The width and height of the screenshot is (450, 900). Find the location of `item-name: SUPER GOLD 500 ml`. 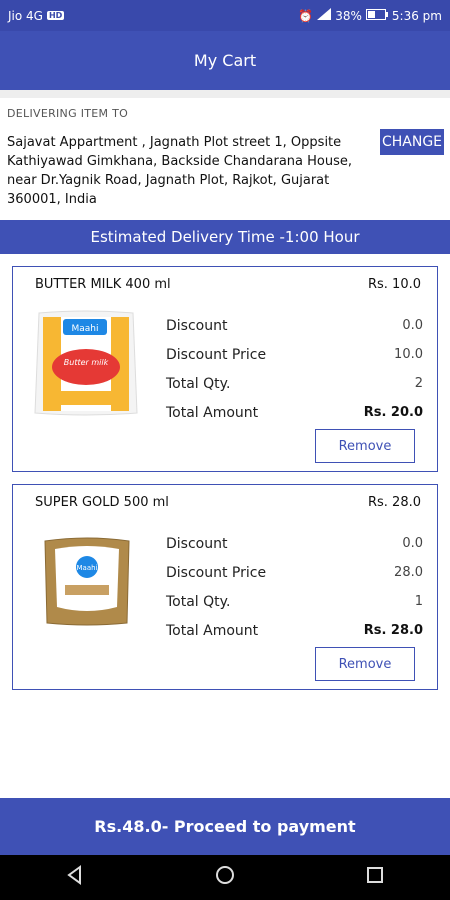

item-name: SUPER GOLD 500 ml is located at coordinates (102, 502).